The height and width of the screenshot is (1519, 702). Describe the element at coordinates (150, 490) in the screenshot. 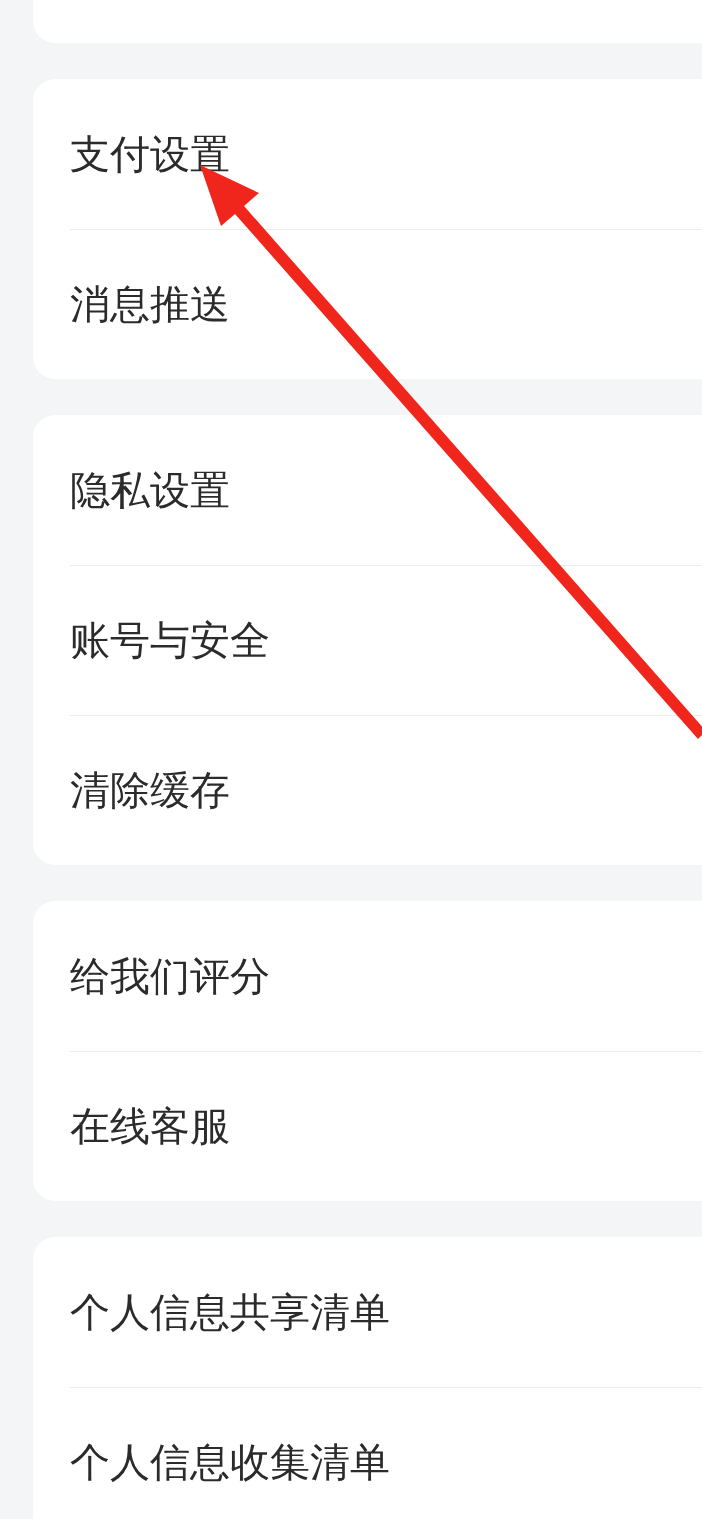

I see `settings-item: 隐私设置` at that location.